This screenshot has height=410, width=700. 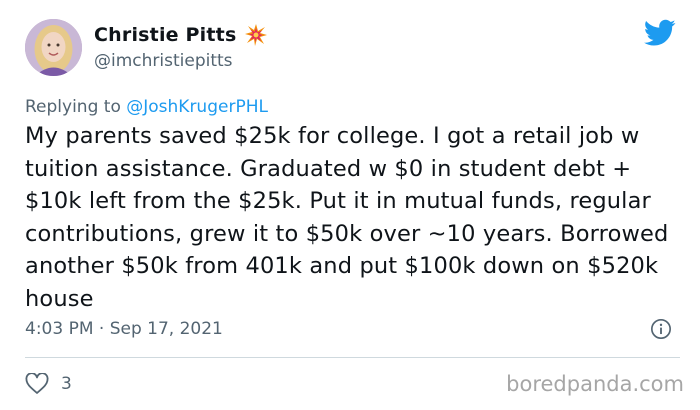 I want to click on replying-to: Replying to @JoshKrugerPHL, so click(x=146, y=107).